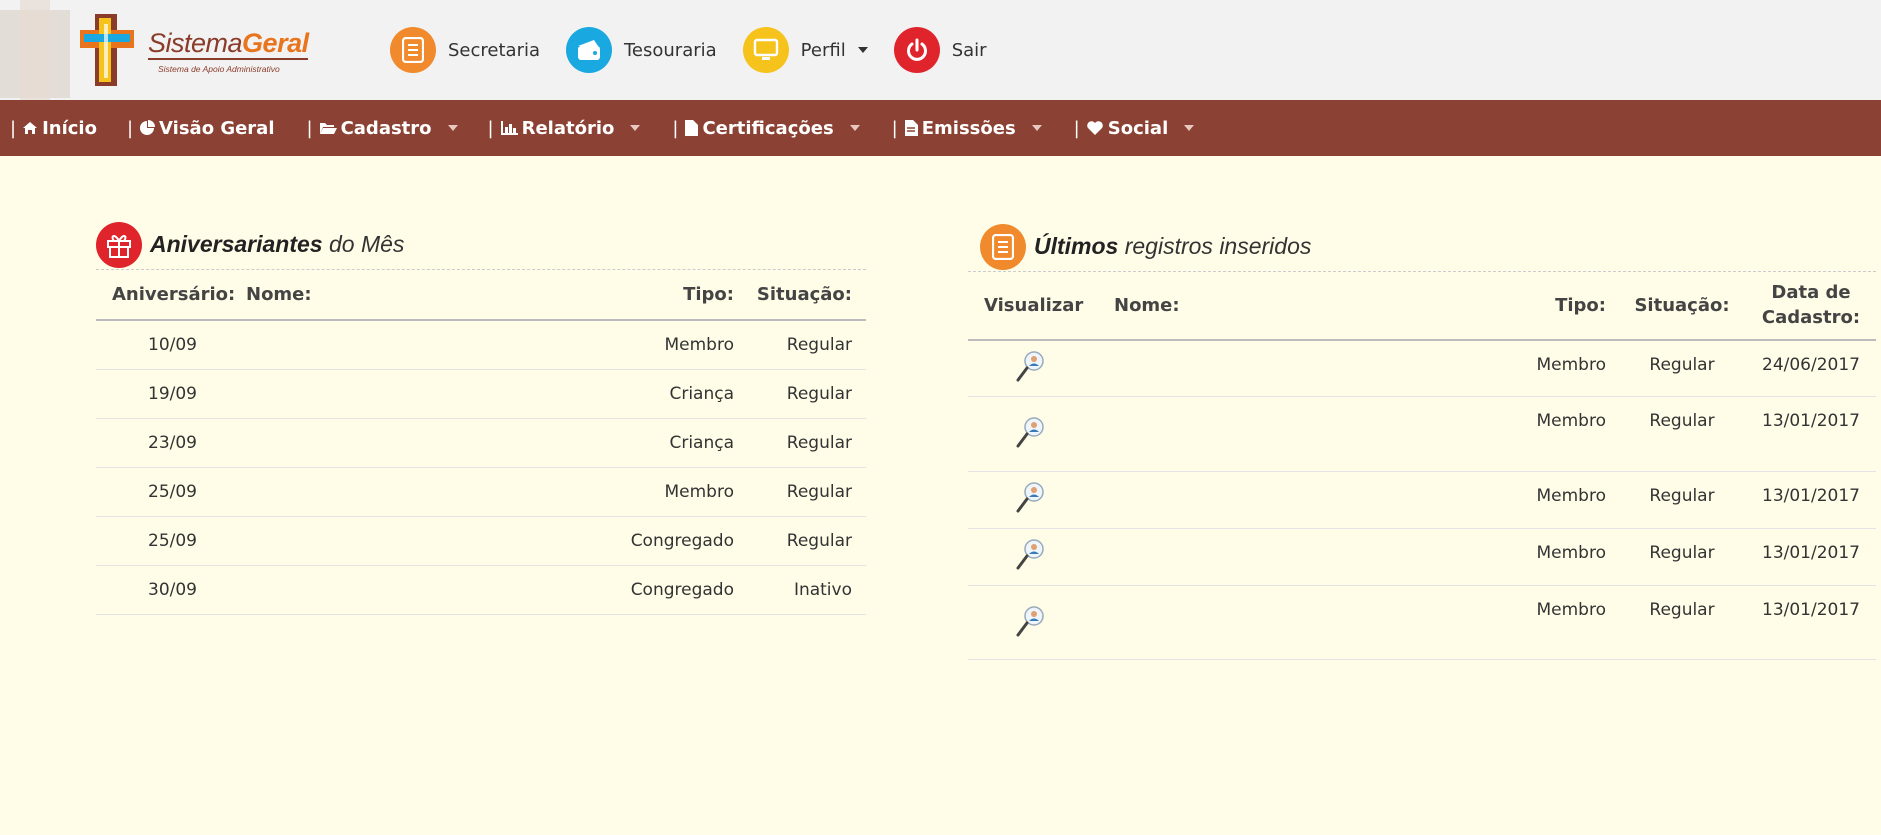 The width and height of the screenshot is (1881, 835). What do you see at coordinates (1095, 128) in the screenshot?
I see `heart-icon` at bounding box center [1095, 128].